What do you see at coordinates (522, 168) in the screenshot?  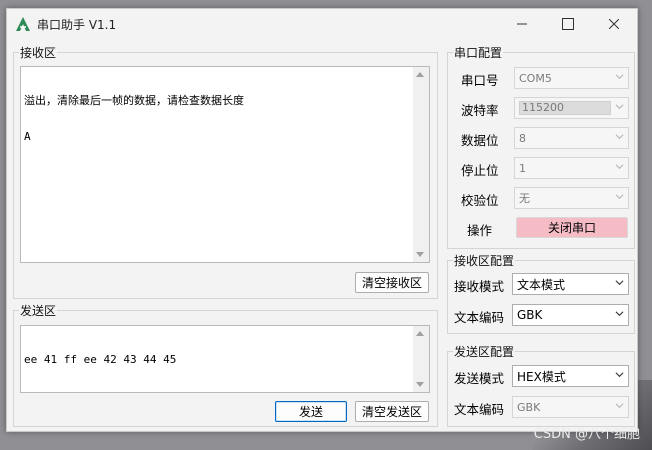 I see `stopbits-value: 1` at bounding box center [522, 168].